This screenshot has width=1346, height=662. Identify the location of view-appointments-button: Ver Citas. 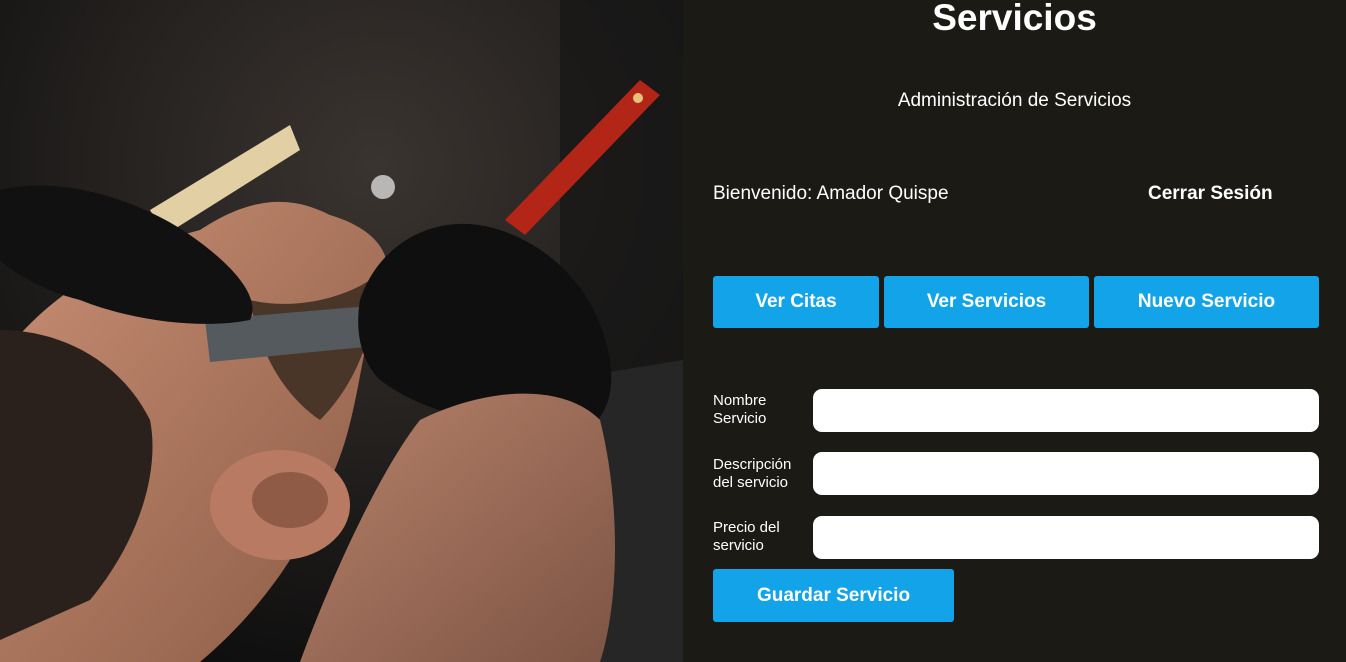
(796, 302).